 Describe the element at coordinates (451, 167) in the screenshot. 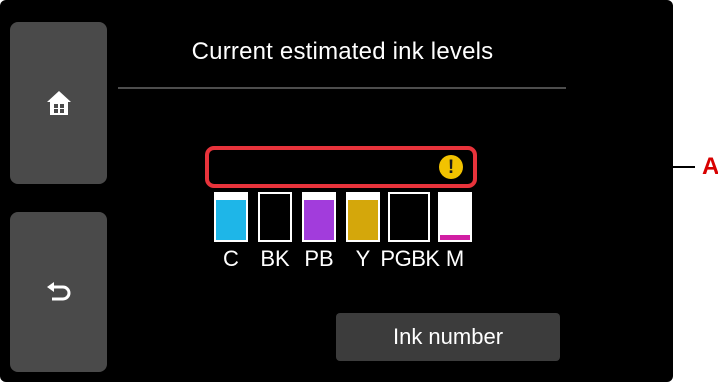

I see `exclamation-warning-icon: !` at that location.